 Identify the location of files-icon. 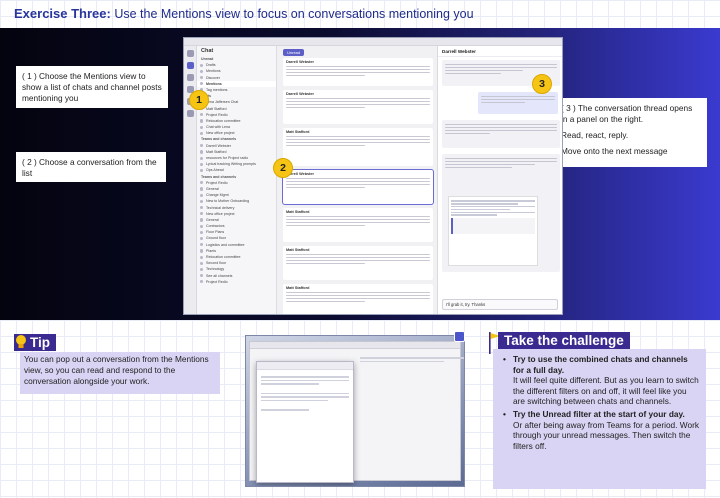
(190, 113).